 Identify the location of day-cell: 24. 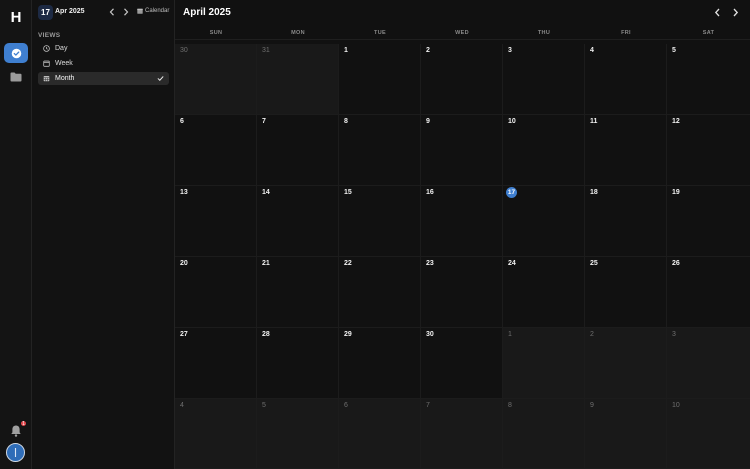
(544, 292).